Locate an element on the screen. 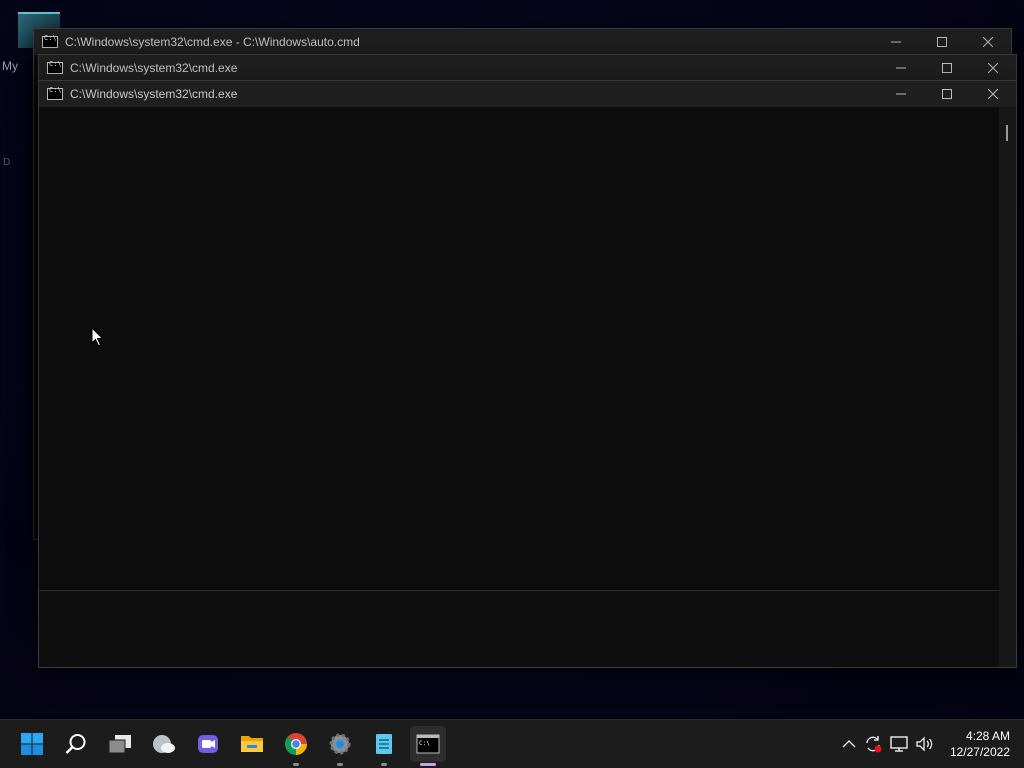 The image size is (1024, 768). settings-icon is located at coordinates (340, 744).